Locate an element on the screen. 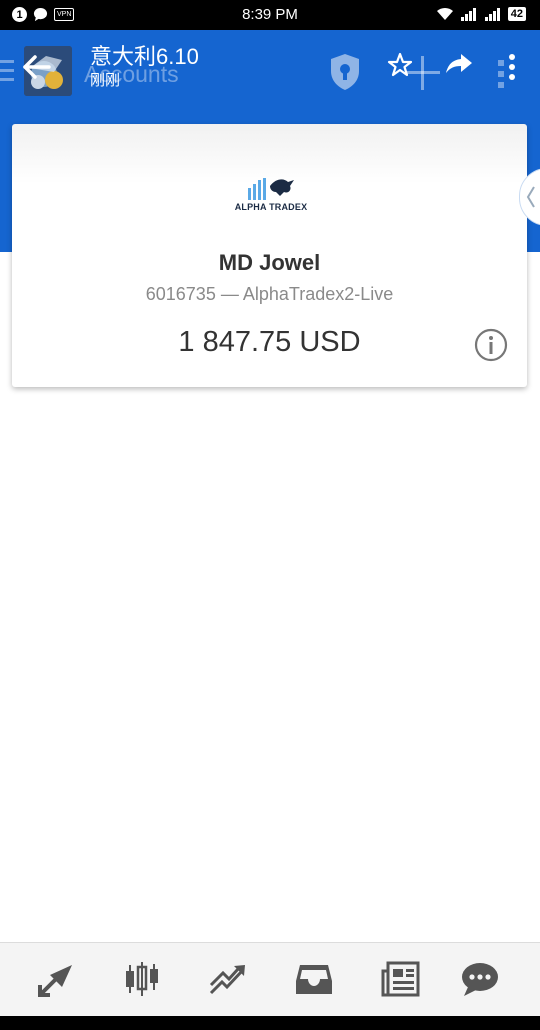 The image size is (540, 1030). info-icon is located at coordinates (491, 345).